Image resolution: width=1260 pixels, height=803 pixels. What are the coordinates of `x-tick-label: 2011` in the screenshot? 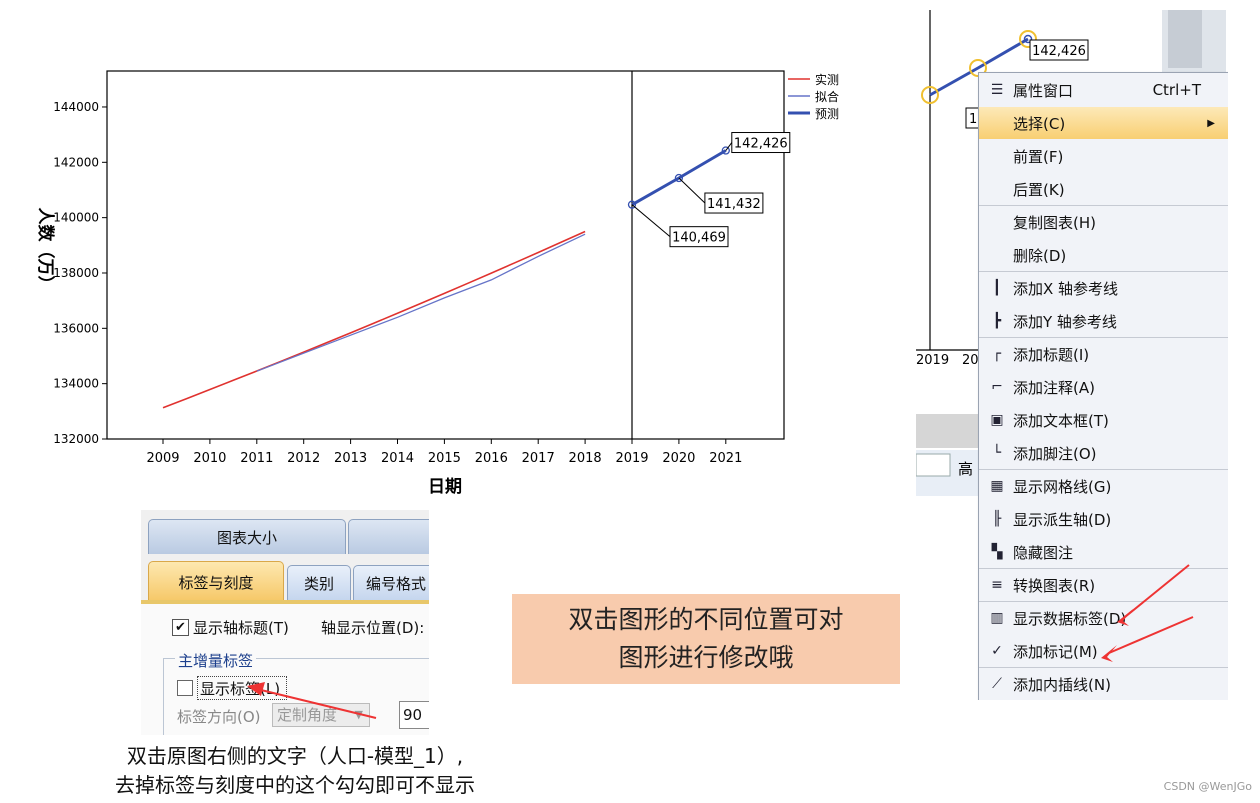 It's located at (256, 458).